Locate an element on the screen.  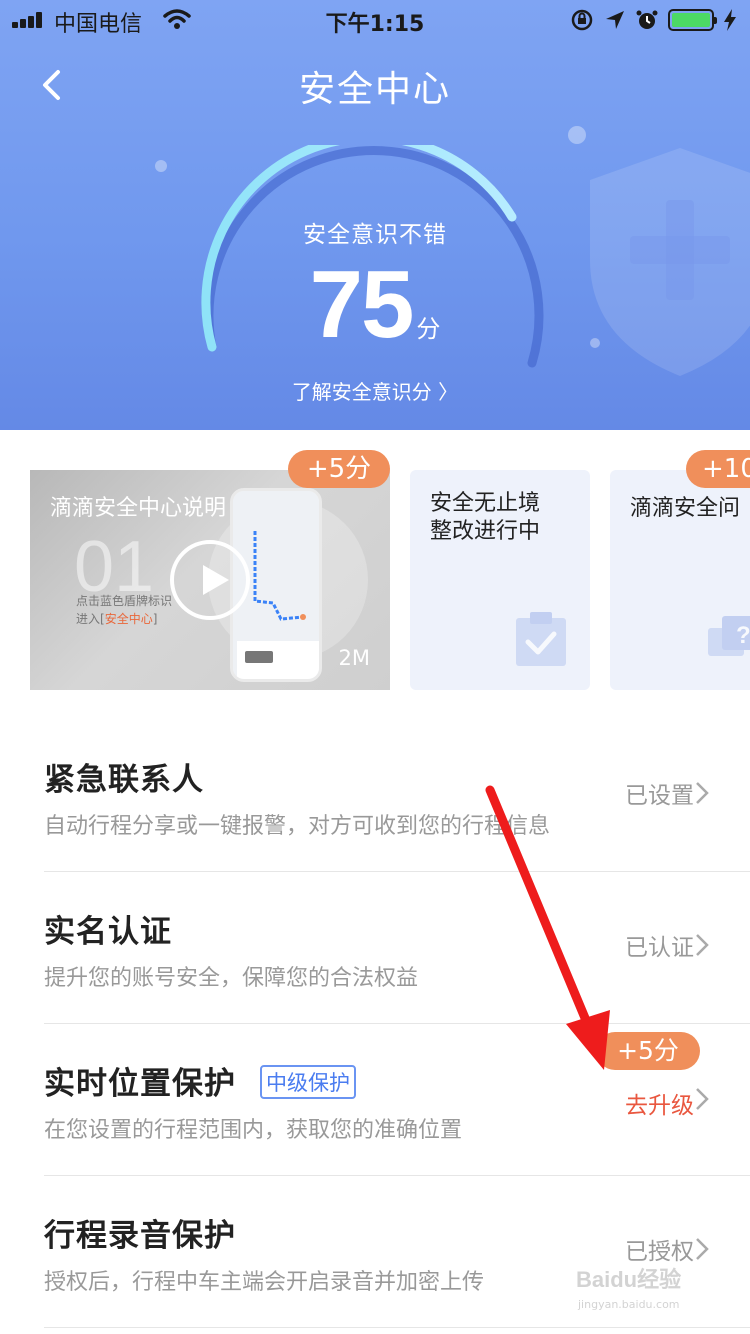
video-hint-line1: 点击蓝色盾牌标识 is located at coordinates (124, 601).